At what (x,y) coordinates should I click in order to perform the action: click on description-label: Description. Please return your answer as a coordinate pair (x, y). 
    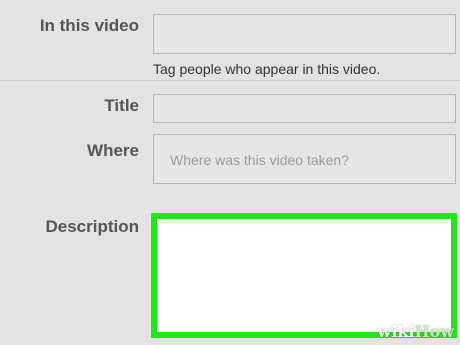
    Looking at the image, I should click on (92, 226).